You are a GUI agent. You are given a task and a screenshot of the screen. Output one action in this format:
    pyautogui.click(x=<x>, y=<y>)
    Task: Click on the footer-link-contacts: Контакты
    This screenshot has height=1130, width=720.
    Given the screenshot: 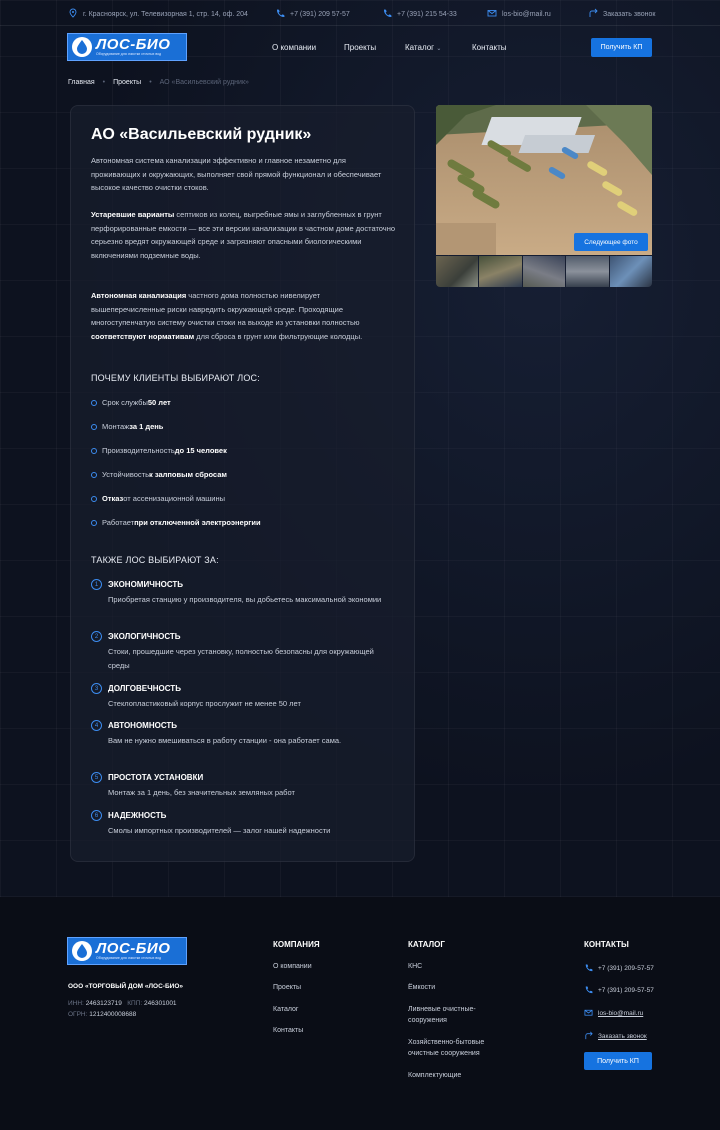 What is the action you would take?
    pyautogui.click(x=288, y=1030)
    